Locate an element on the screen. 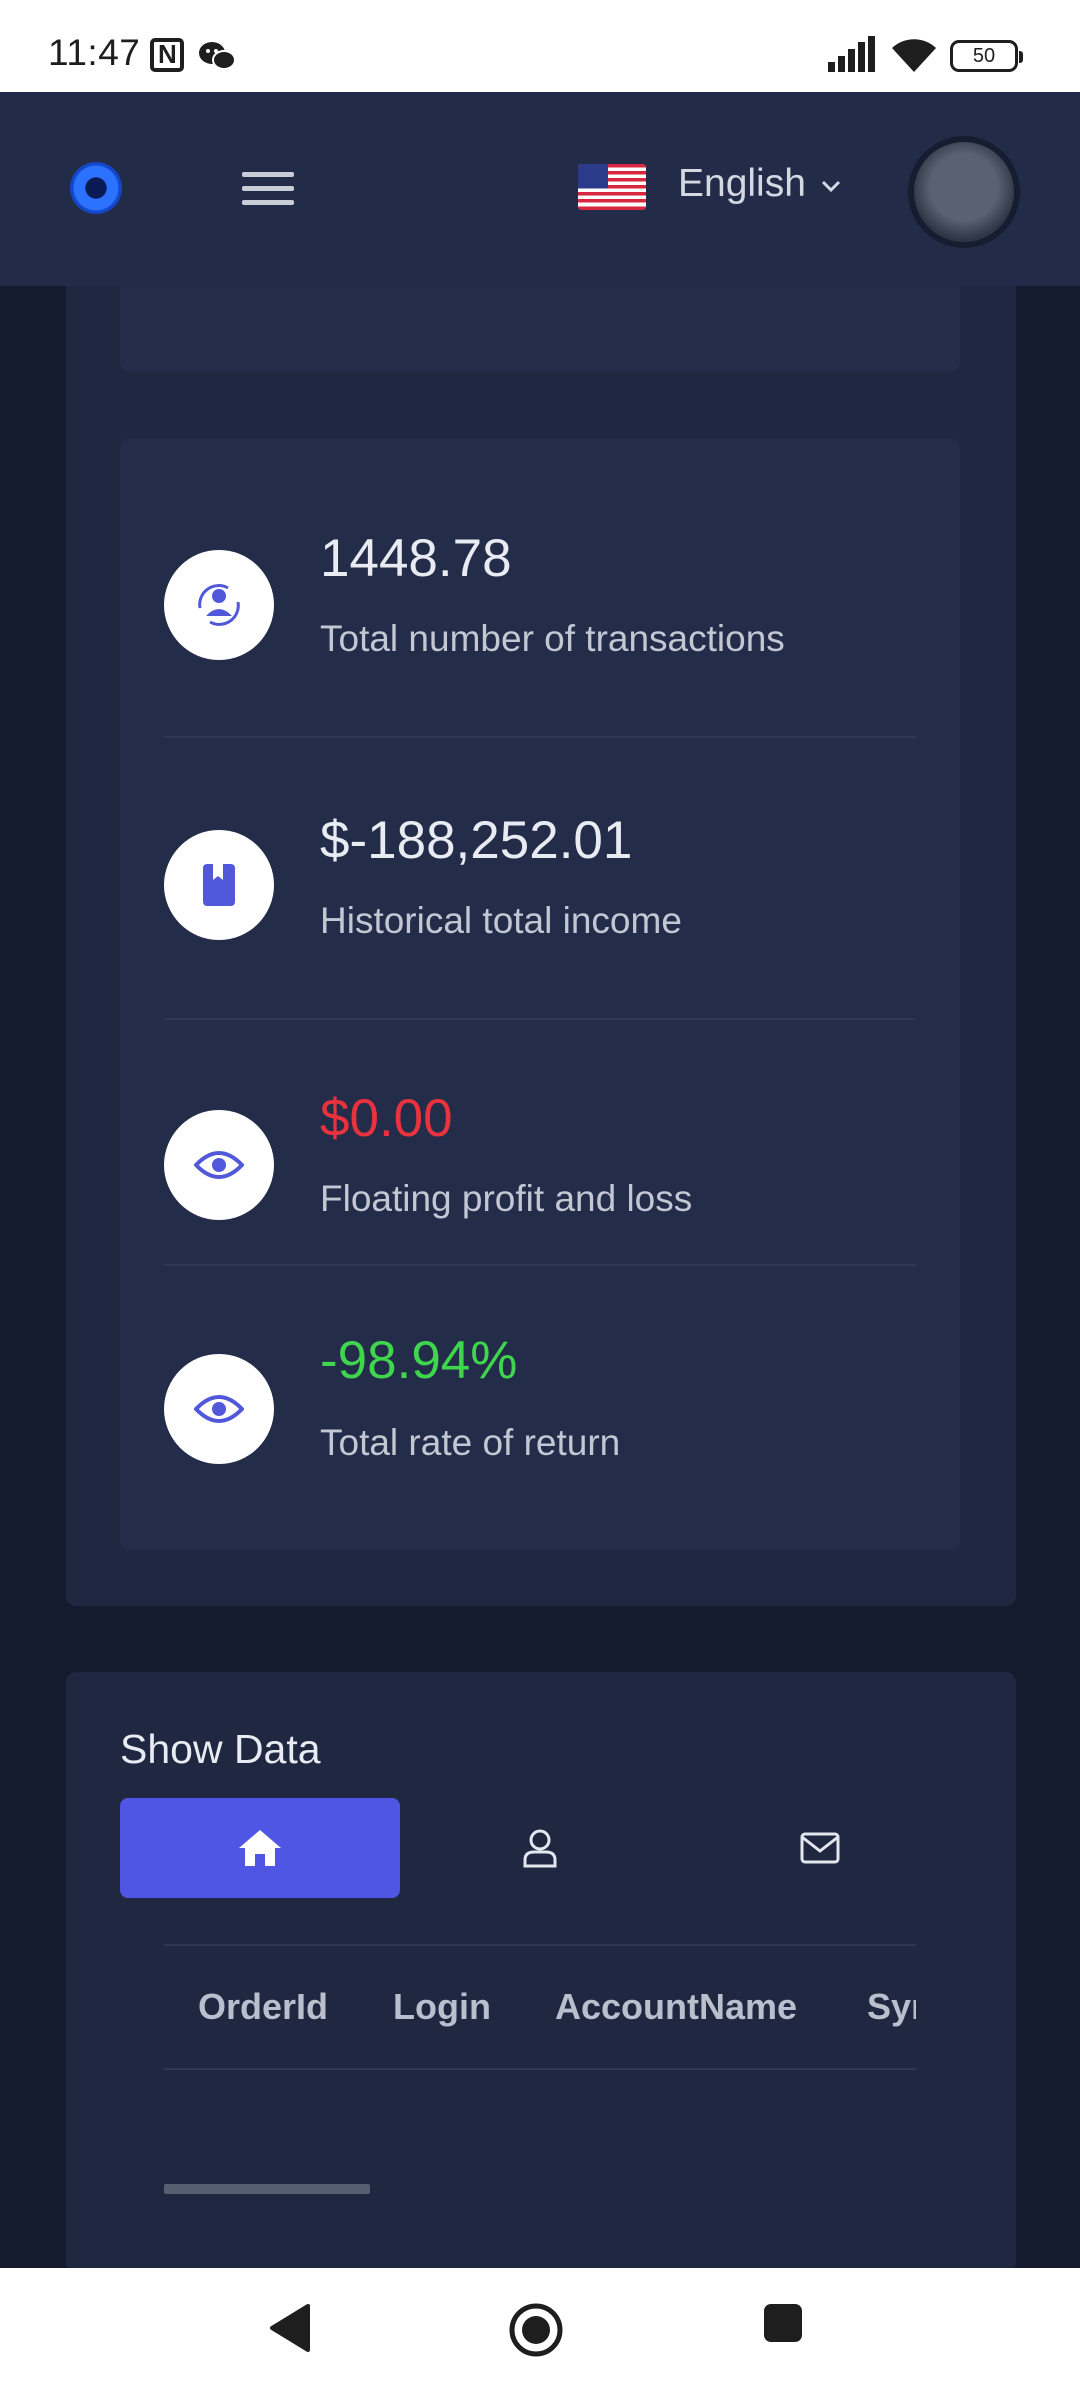 Image resolution: width=1080 pixels, height=2400 pixels. wifi-icon is located at coordinates (914, 55).